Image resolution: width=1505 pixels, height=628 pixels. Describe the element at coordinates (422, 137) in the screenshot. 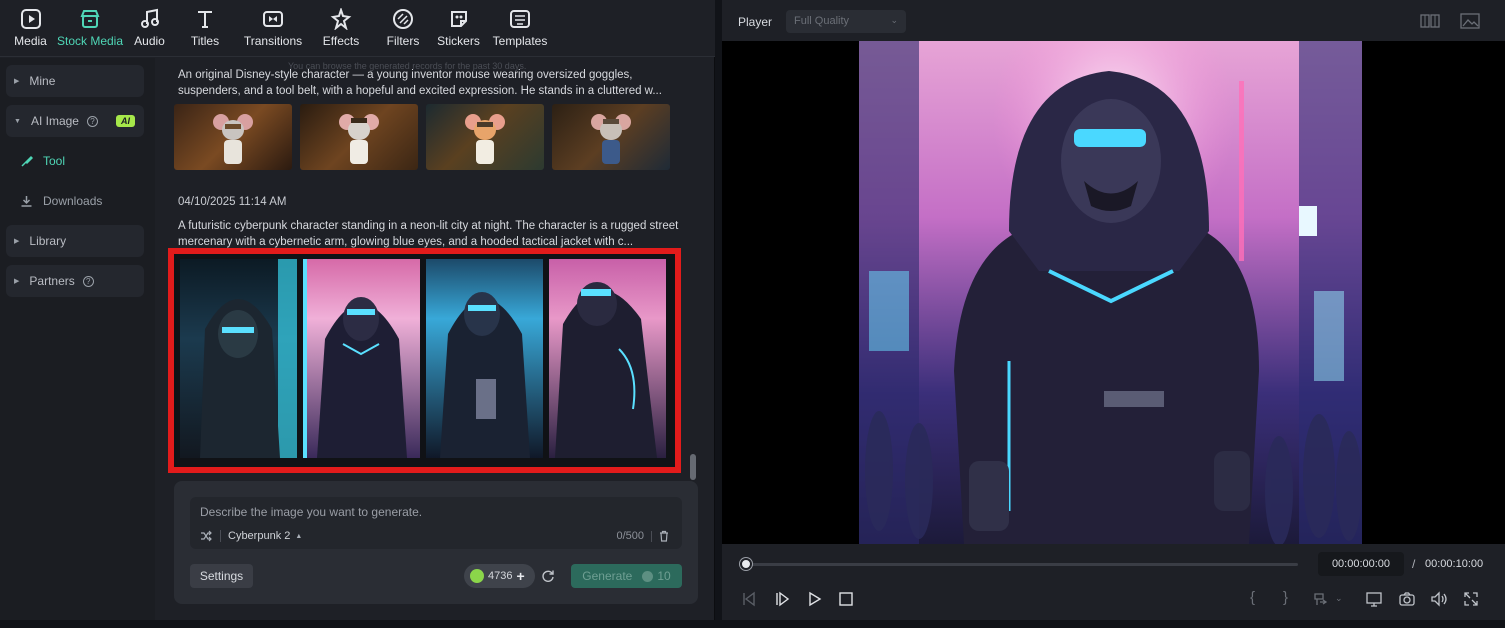

I see `record-thumbnails` at that location.